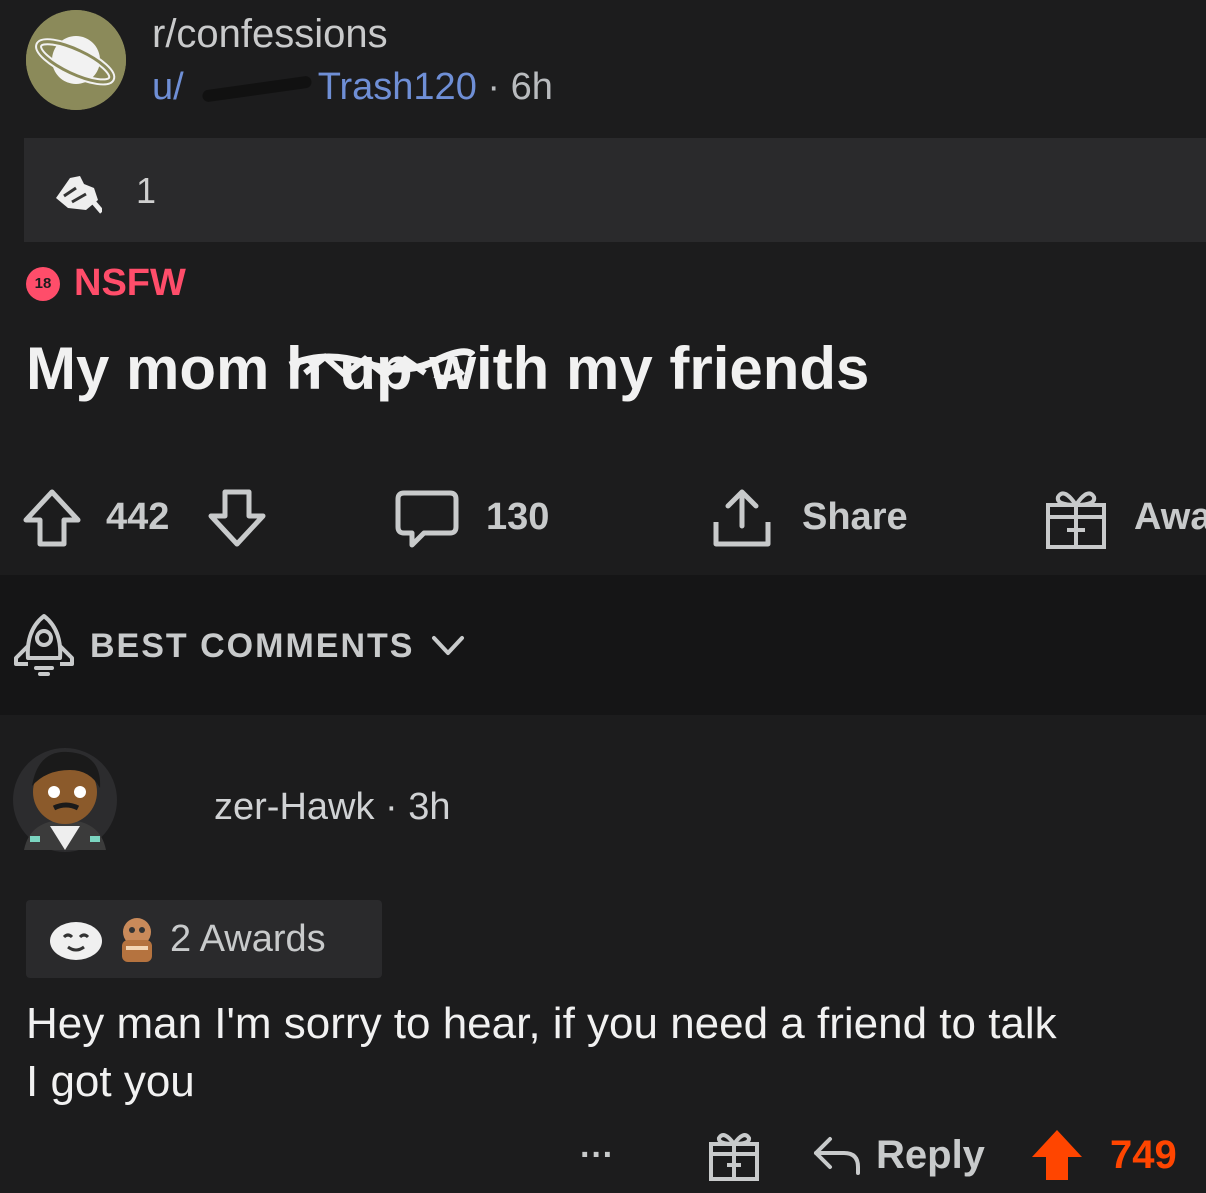 This screenshot has height=1193, width=1206. What do you see at coordinates (418, 807) in the screenshot?
I see `comment-time: · 3h` at bounding box center [418, 807].